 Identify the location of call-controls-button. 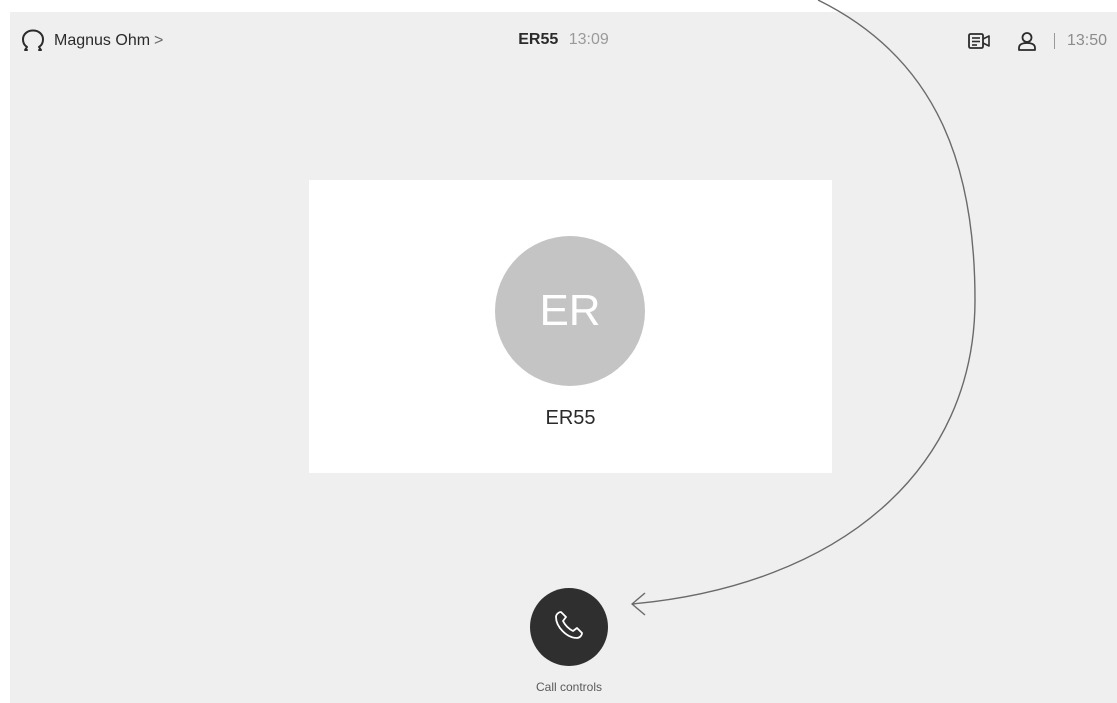
(569, 627).